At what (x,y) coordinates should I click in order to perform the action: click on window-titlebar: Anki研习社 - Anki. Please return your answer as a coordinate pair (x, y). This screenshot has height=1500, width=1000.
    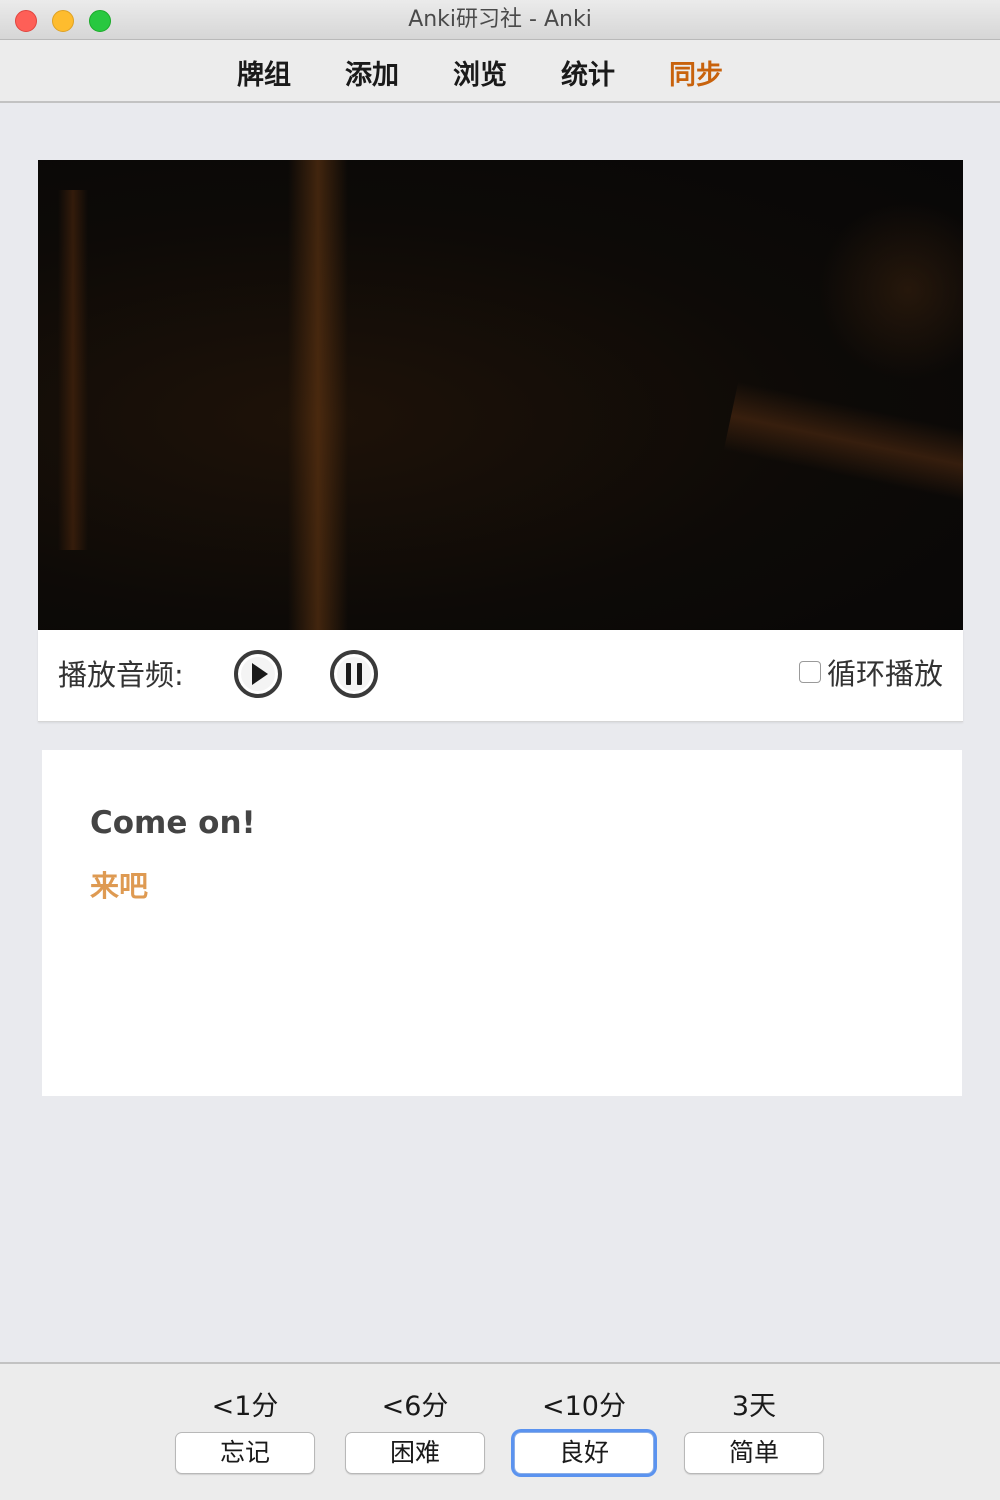
    Looking at the image, I should click on (500, 20).